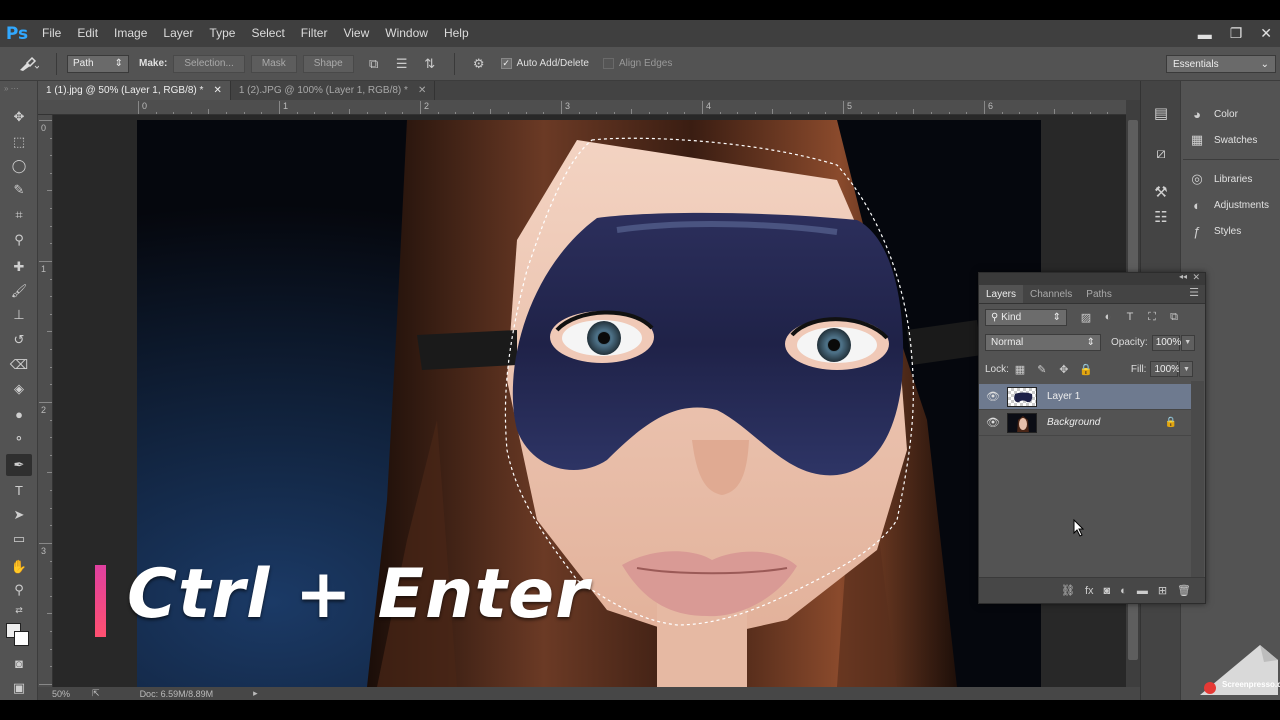  What do you see at coordinates (314, 33) in the screenshot?
I see `menu-filter: Filter` at bounding box center [314, 33].